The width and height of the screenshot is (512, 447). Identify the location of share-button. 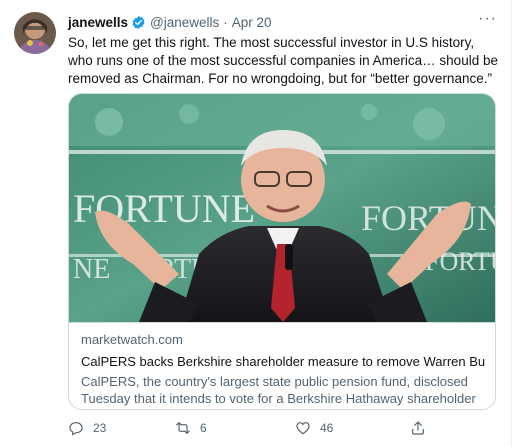
(422, 428).